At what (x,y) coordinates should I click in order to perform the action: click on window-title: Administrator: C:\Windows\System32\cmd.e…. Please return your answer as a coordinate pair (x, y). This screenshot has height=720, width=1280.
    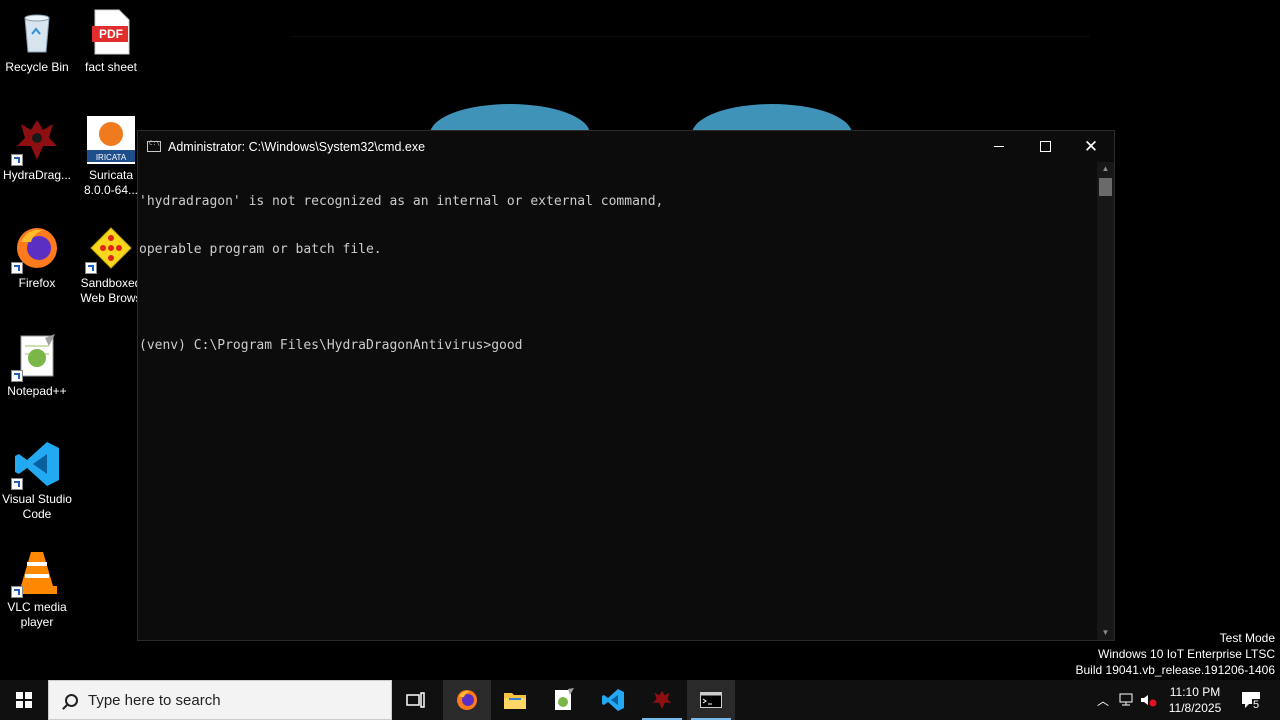
    Looking at the image, I should click on (297, 146).